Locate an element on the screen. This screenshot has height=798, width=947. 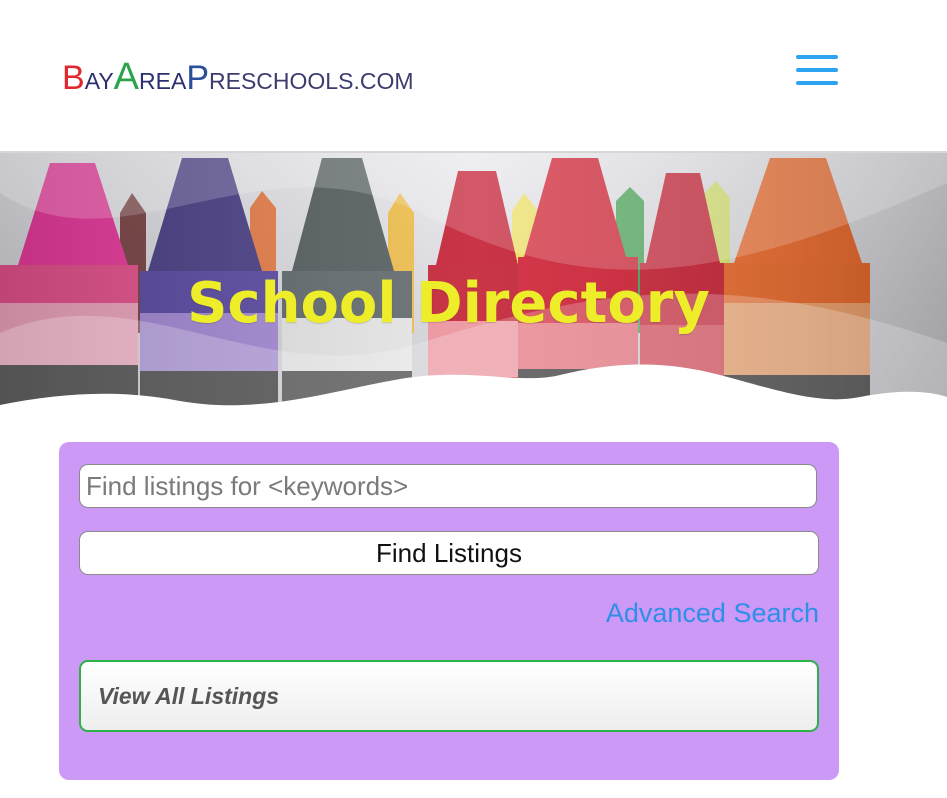
logo-text-rea: REA is located at coordinates (163, 81).